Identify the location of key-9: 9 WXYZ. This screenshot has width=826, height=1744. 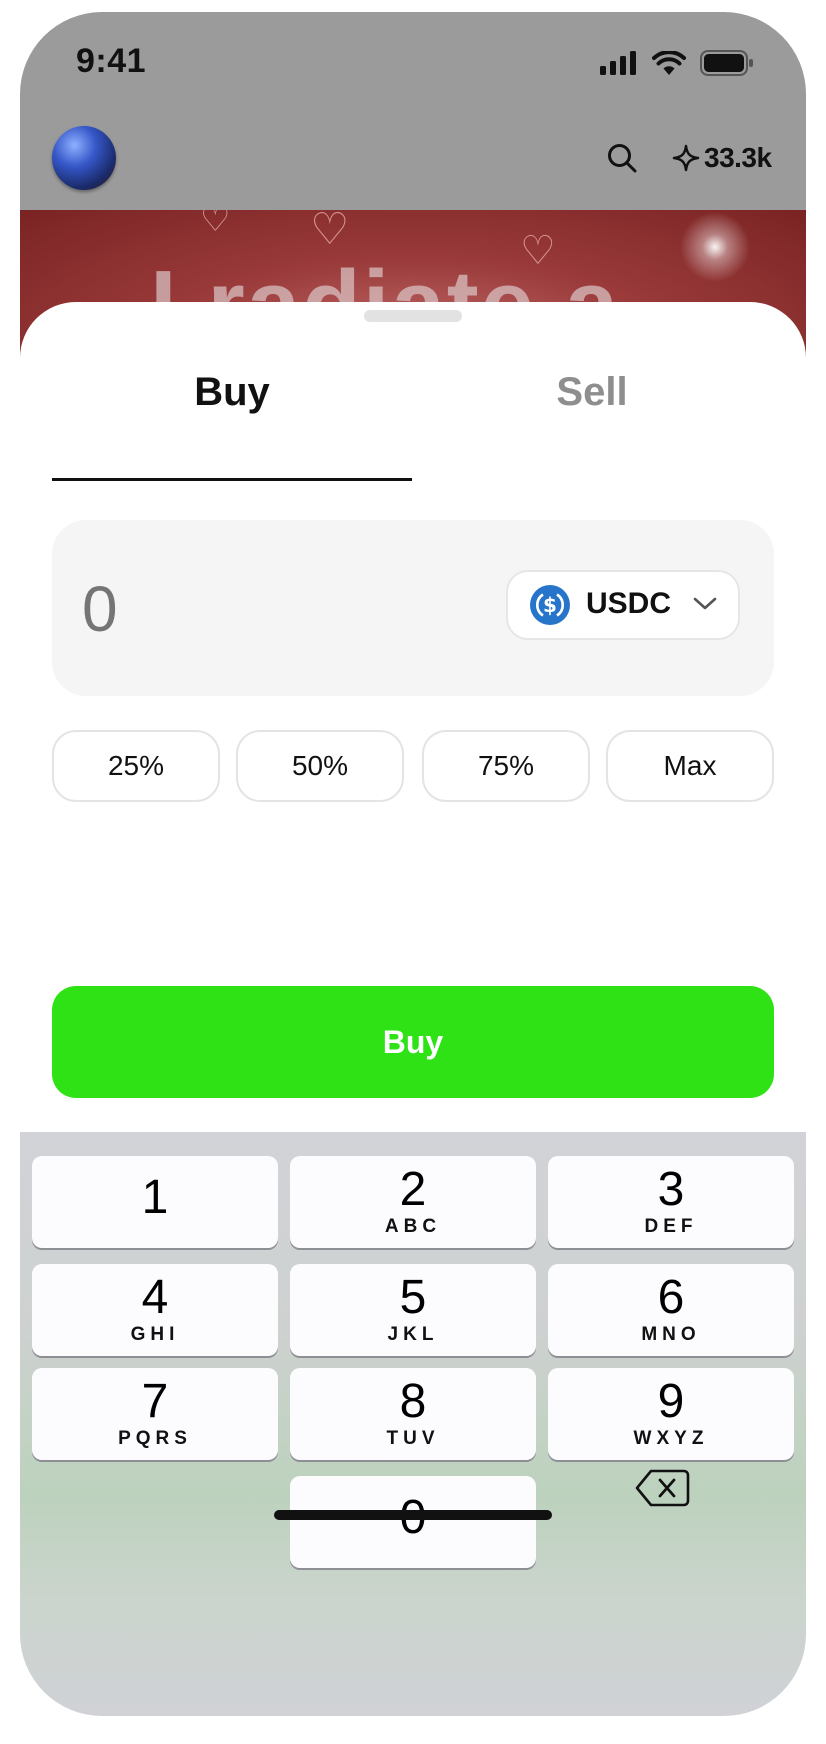
(671, 1414).